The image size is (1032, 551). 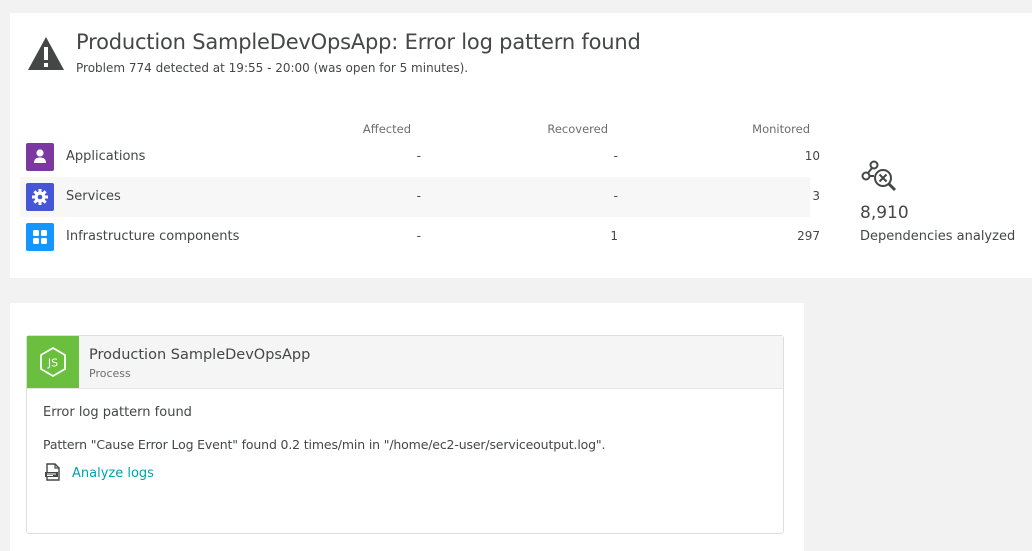 What do you see at coordinates (816, 196) in the screenshot?
I see `monitored-value: 3` at bounding box center [816, 196].